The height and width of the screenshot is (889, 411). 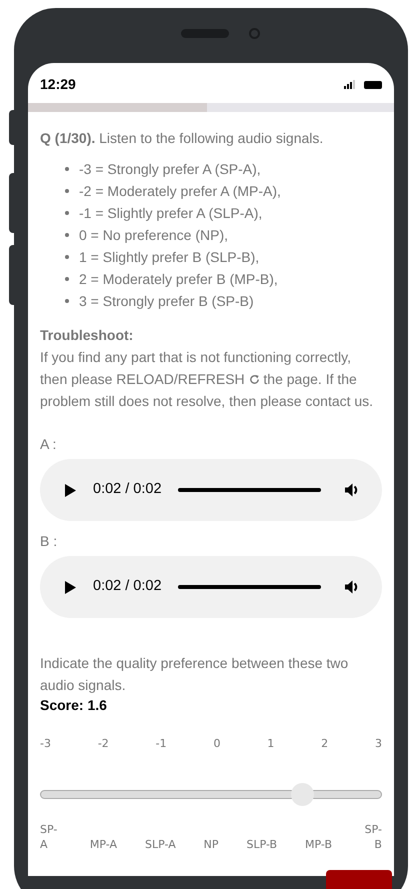 What do you see at coordinates (318, 844) in the screenshot?
I see `scale-label: MP-B` at bounding box center [318, 844].